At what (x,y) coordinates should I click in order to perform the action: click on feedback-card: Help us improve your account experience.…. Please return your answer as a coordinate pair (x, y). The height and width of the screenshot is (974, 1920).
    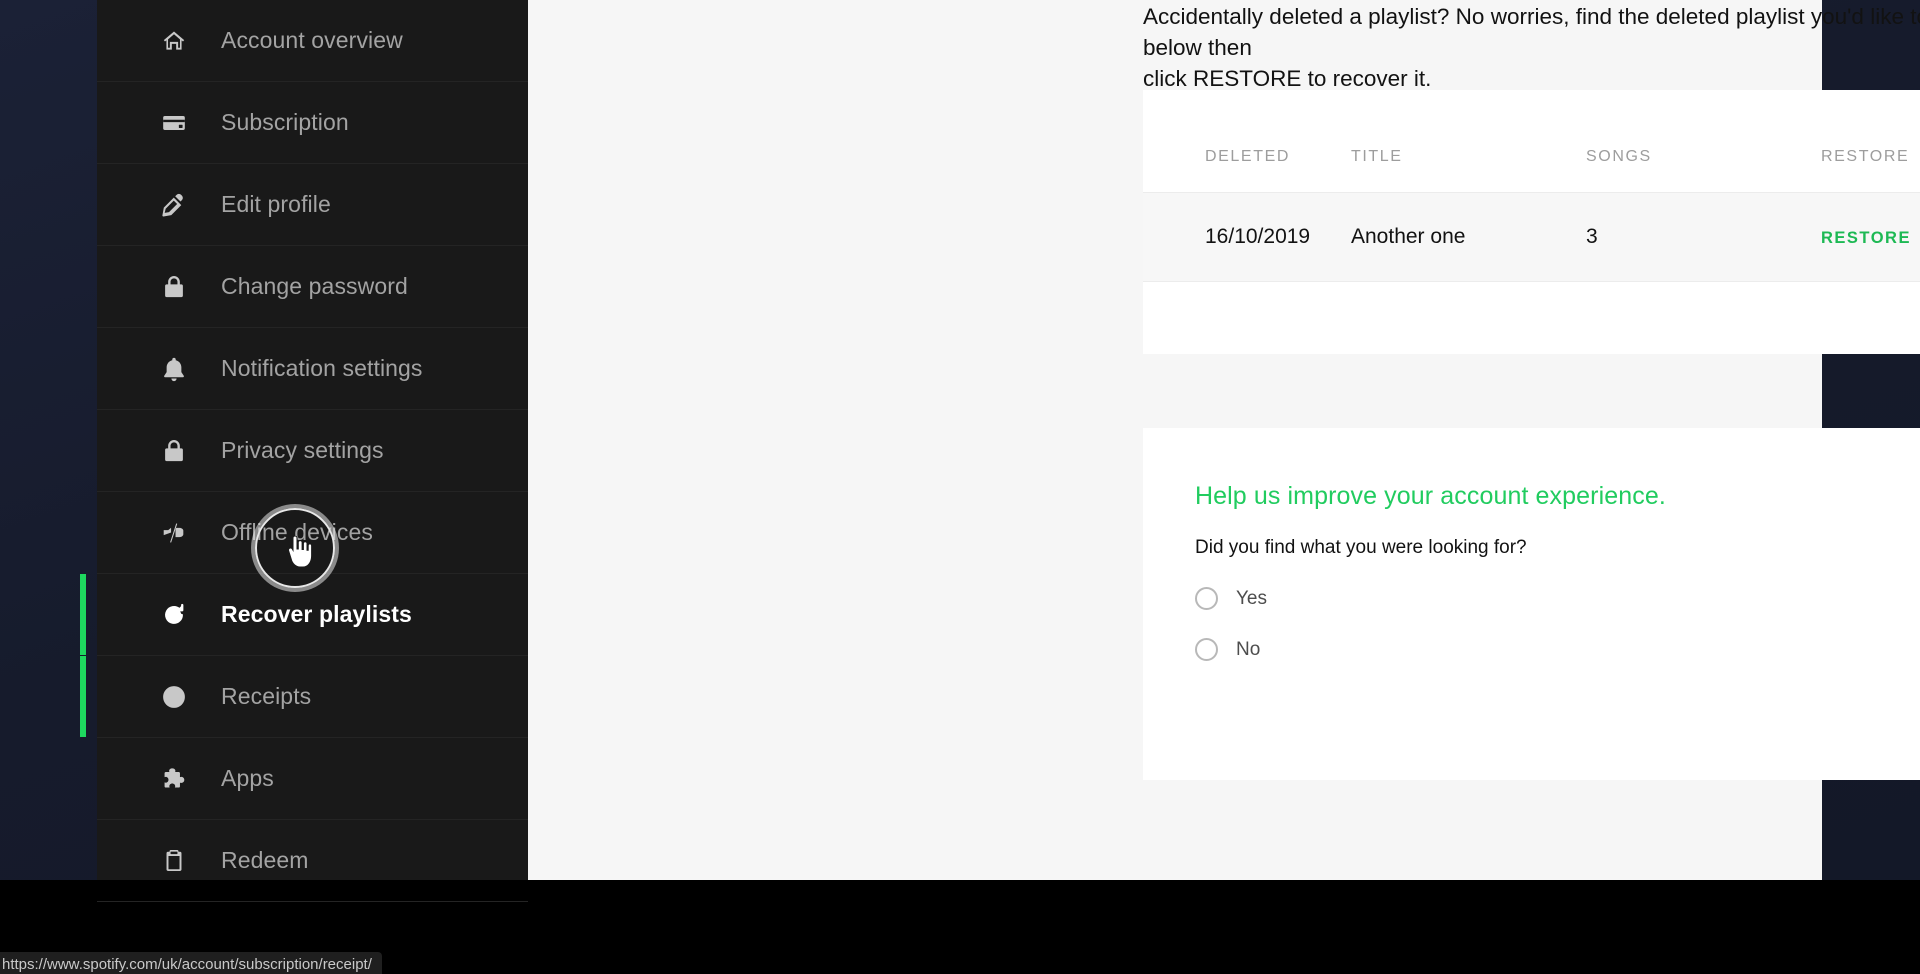
    Looking at the image, I should click on (1531, 604).